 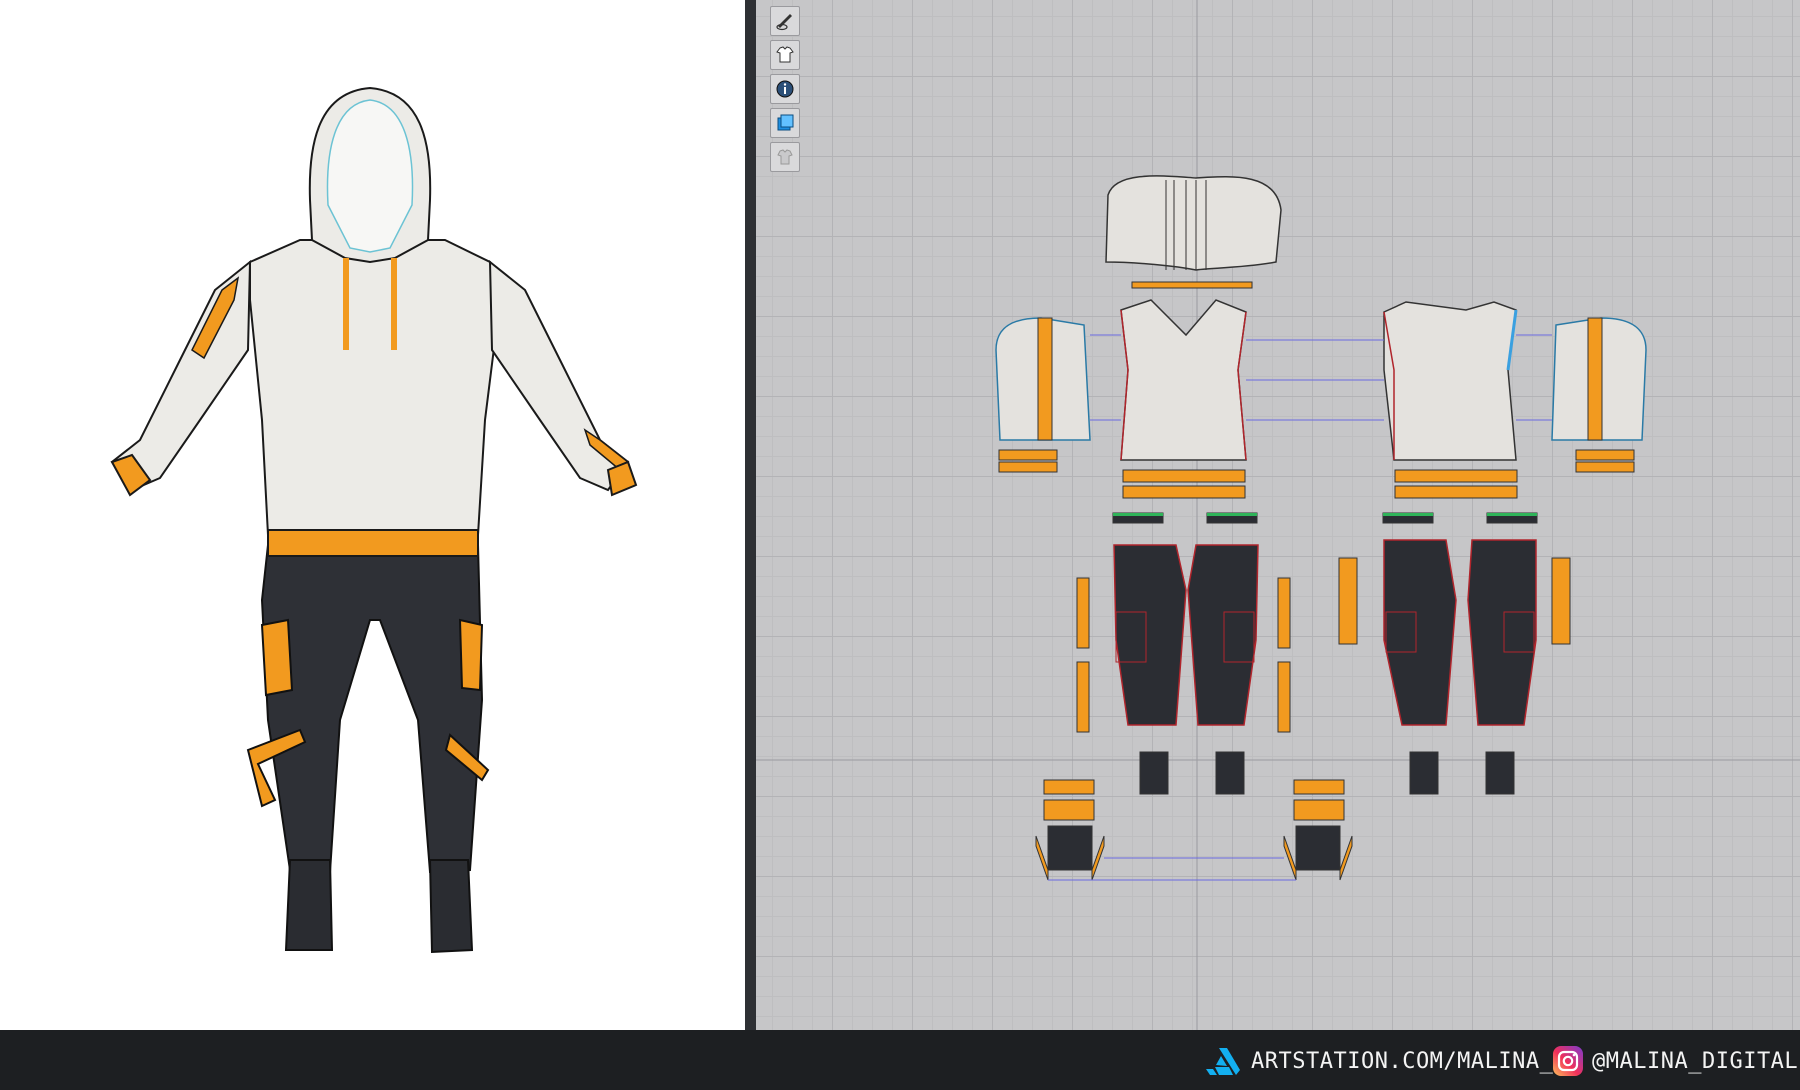 I want to click on instagram-logo-icon, so click(x=1568, y=1061).